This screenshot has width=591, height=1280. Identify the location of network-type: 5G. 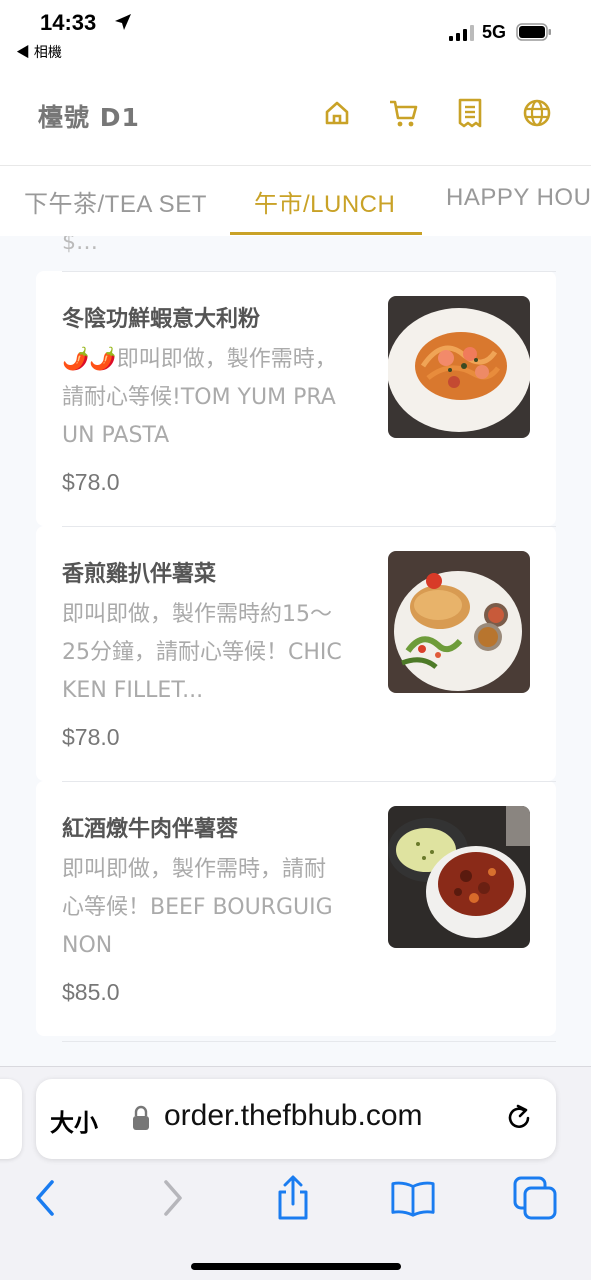
(494, 32).